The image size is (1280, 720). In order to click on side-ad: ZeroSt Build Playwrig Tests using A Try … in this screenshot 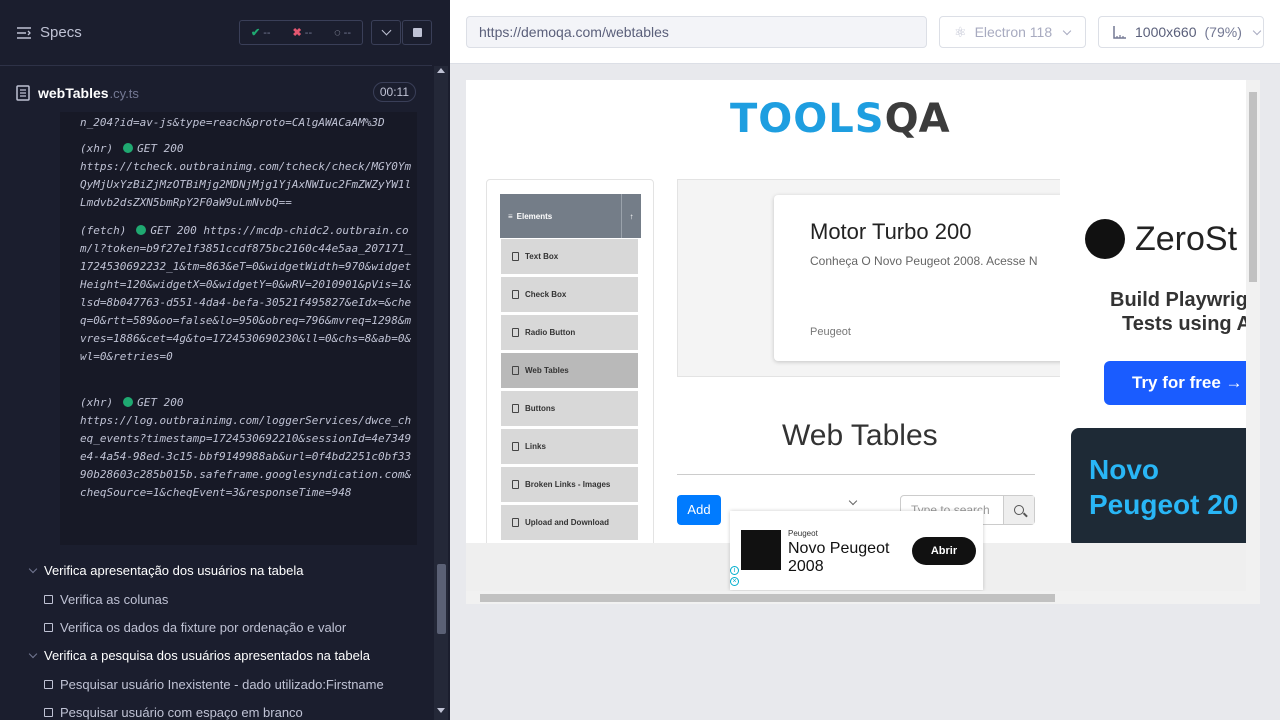, I will do `click(1153, 361)`.